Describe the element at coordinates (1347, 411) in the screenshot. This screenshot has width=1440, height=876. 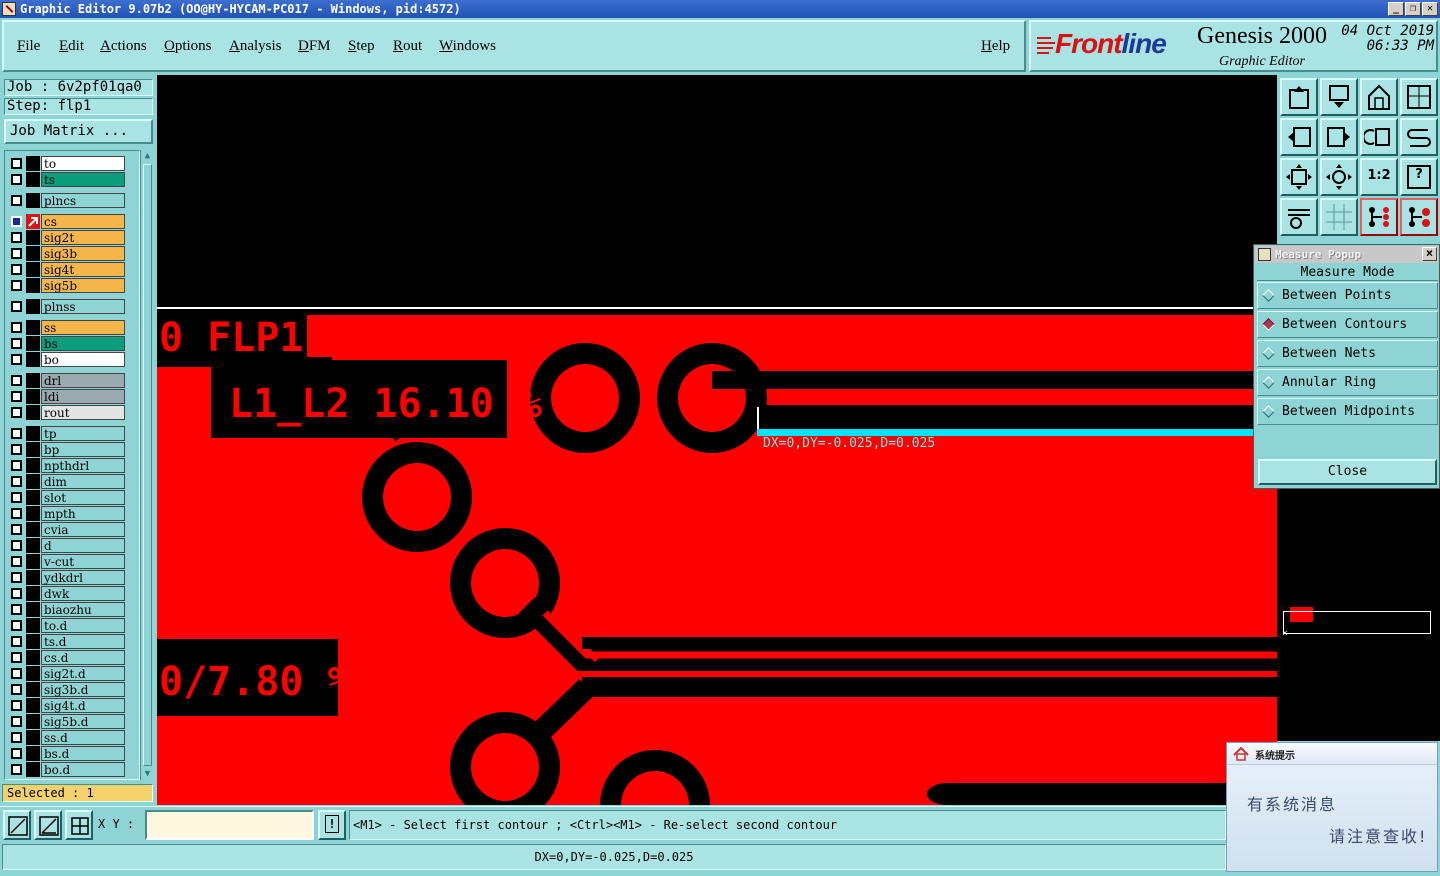
I see `option-between-midpoints: Between Midpoints` at that location.